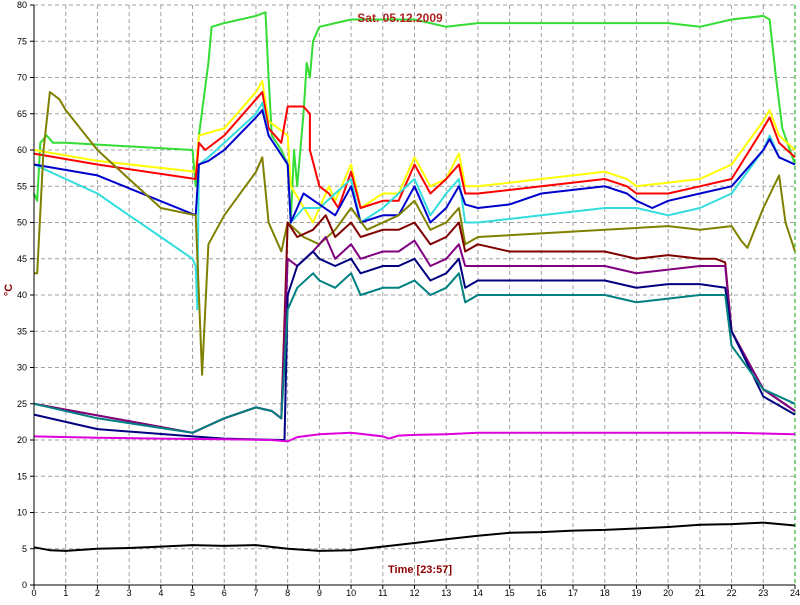 Image resolution: width=800 pixels, height=605 pixels. What do you see at coordinates (22, 41) in the screenshot?
I see `y-tick-label: 75` at bounding box center [22, 41].